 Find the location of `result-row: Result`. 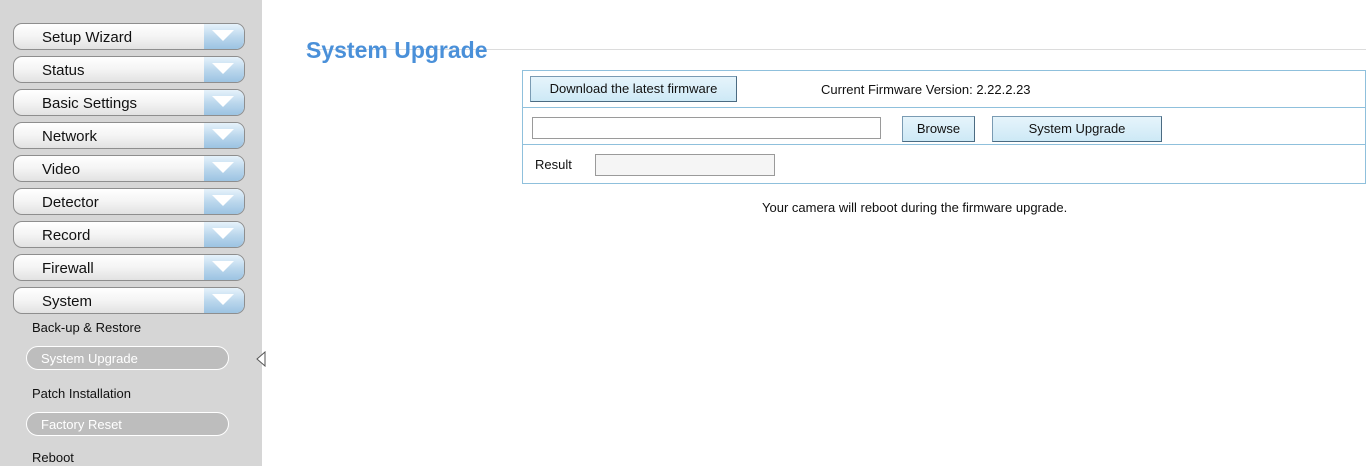

result-row: Result is located at coordinates (944, 164).